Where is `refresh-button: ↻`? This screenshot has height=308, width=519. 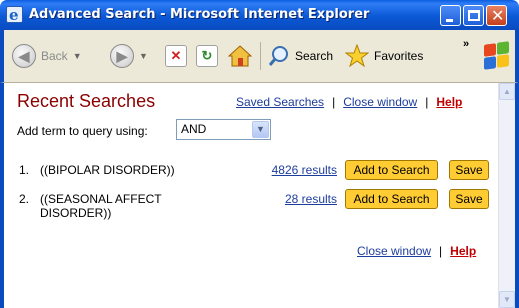
refresh-button: ↻ is located at coordinates (207, 56).